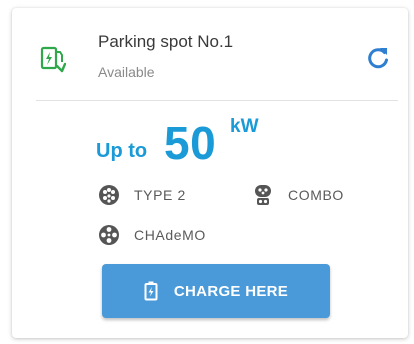 The image size is (414, 344). What do you see at coordinates (231, 291) in the screenshot?
I see `charge-button-label: CHARGE HERE` at bounding box center [231, 291].